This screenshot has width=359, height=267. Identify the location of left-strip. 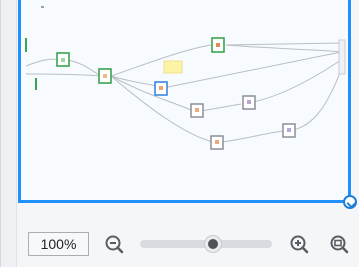
(9, 133).